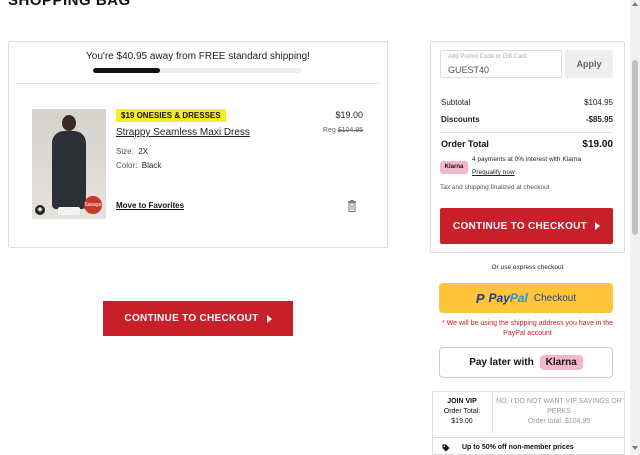  I want to click on tax-shipping-note: Tax and shipping finalized at checkout, so click(495, 187).